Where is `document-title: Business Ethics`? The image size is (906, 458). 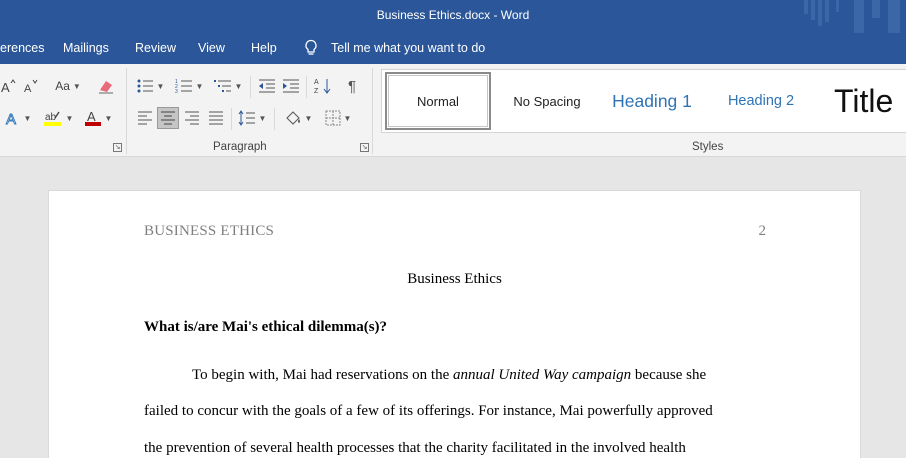 document-title: Business Ethics is located at coordinates (454, 279).